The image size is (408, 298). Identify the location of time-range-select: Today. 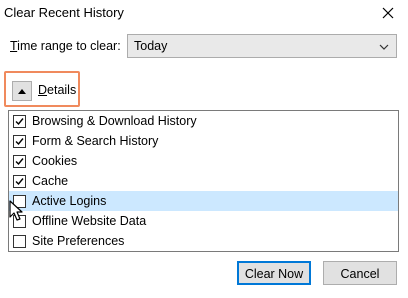
(262, 46).